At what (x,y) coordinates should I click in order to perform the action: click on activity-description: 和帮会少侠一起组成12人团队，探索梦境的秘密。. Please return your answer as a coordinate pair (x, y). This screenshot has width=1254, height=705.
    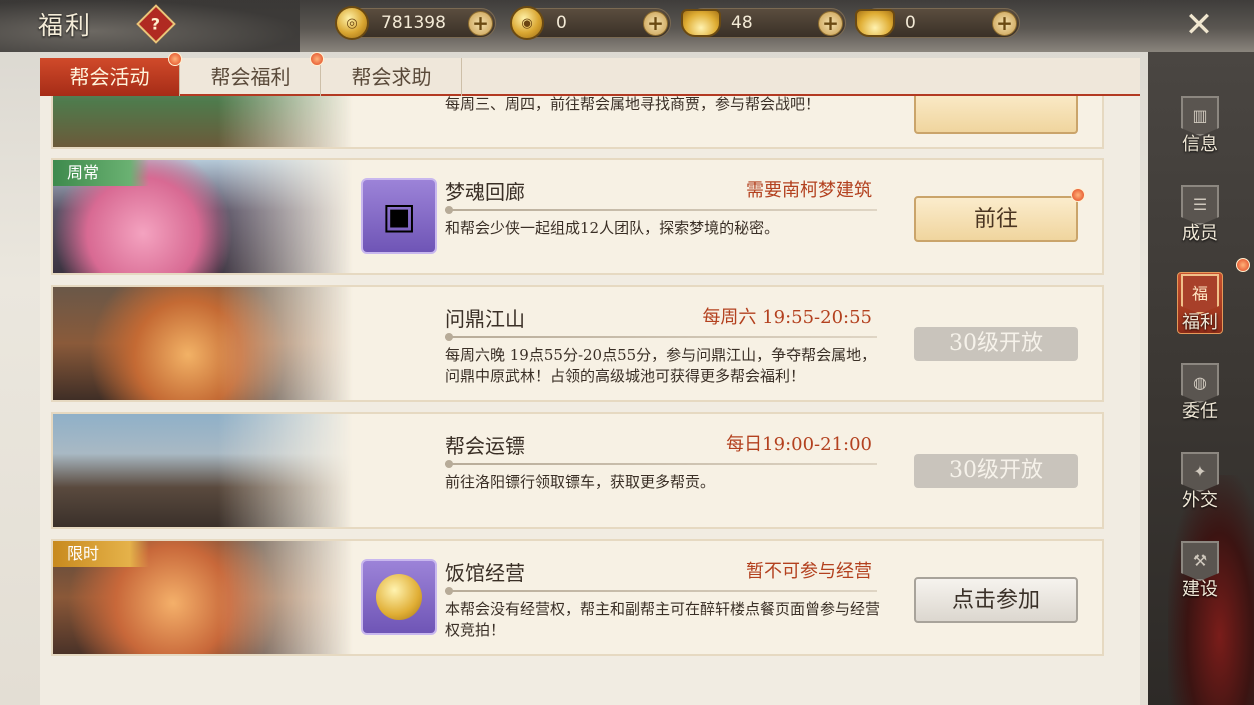
    Looking at the image, I should click on (612, 228).